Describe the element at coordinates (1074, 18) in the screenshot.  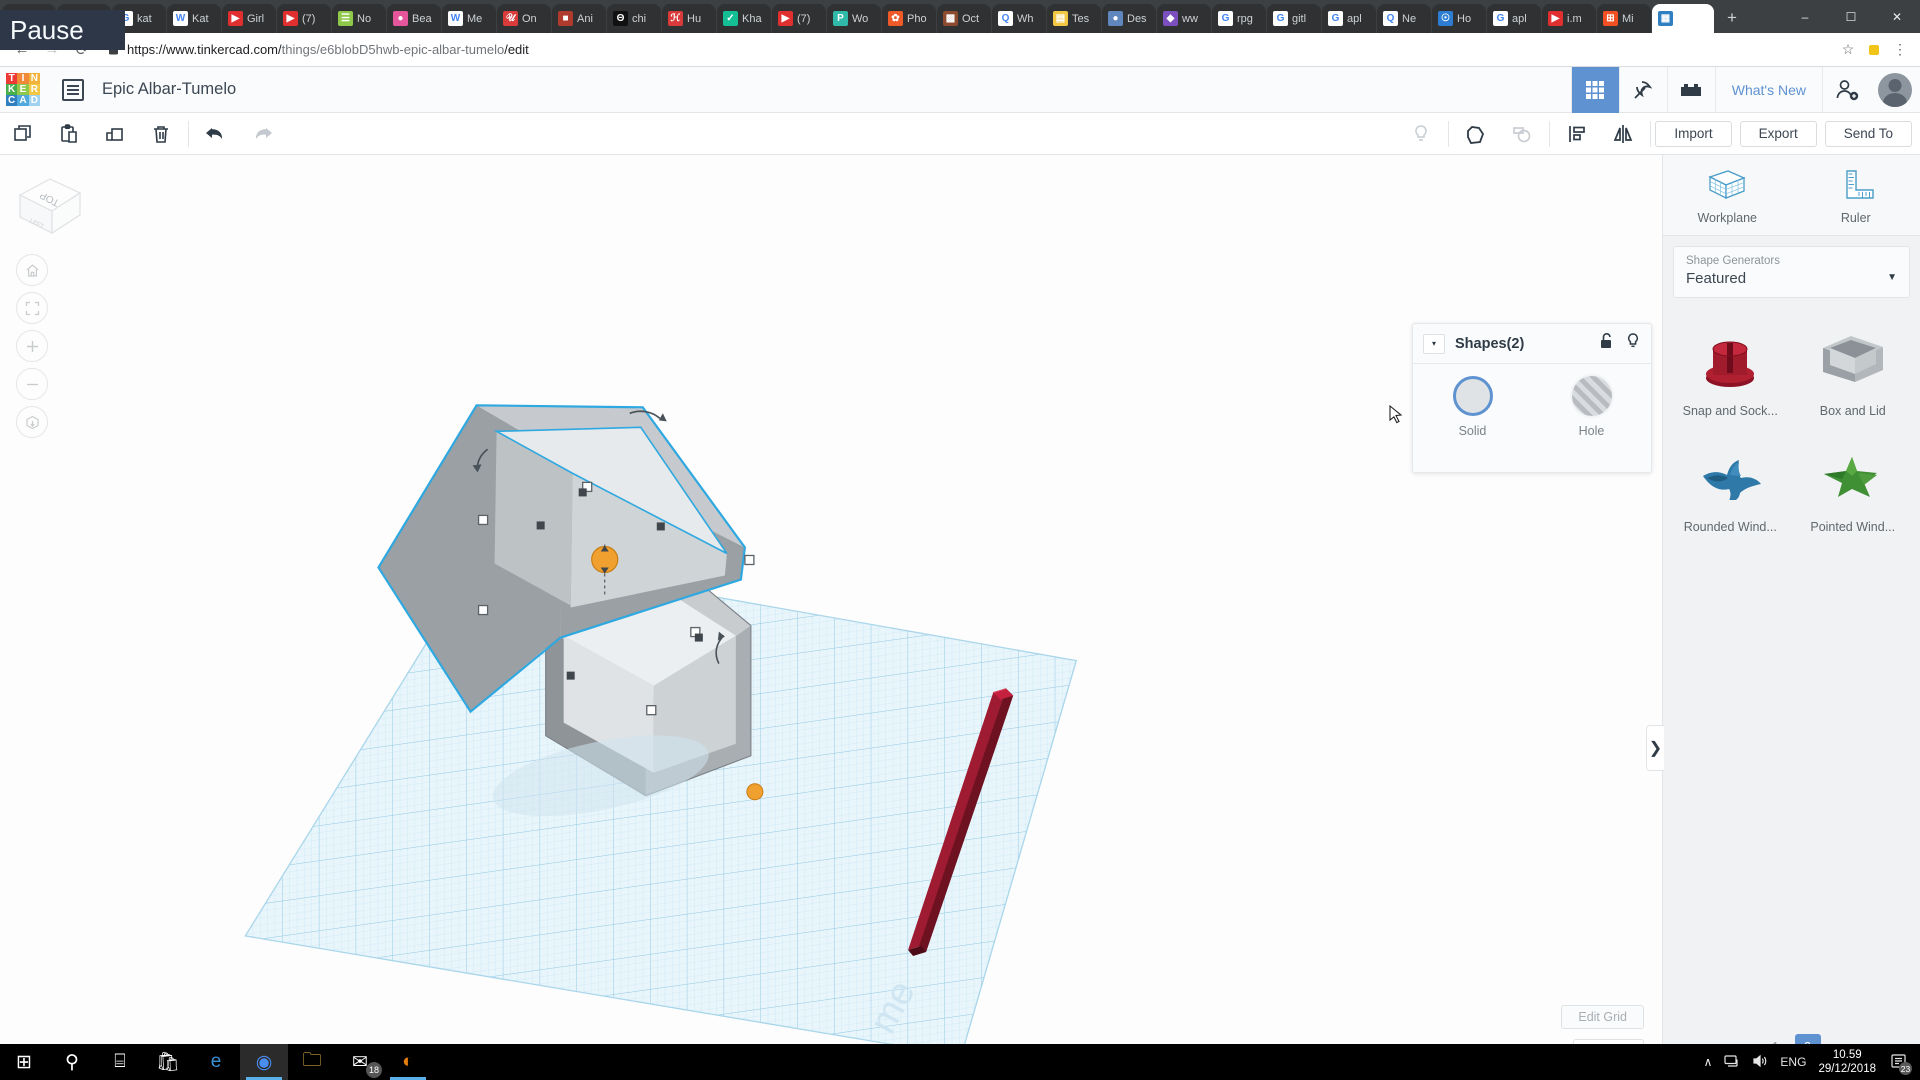
I see `browser-tab: ▤ Tes` at that location.